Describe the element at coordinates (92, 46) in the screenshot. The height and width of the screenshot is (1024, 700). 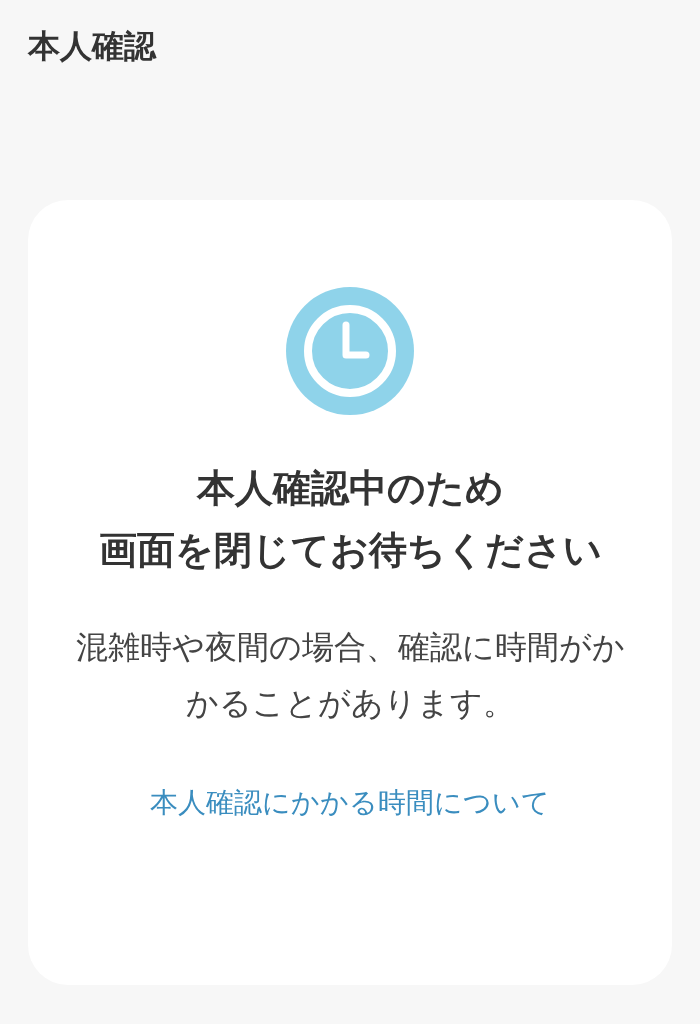
I see `page-title: 本人確認` at that location.